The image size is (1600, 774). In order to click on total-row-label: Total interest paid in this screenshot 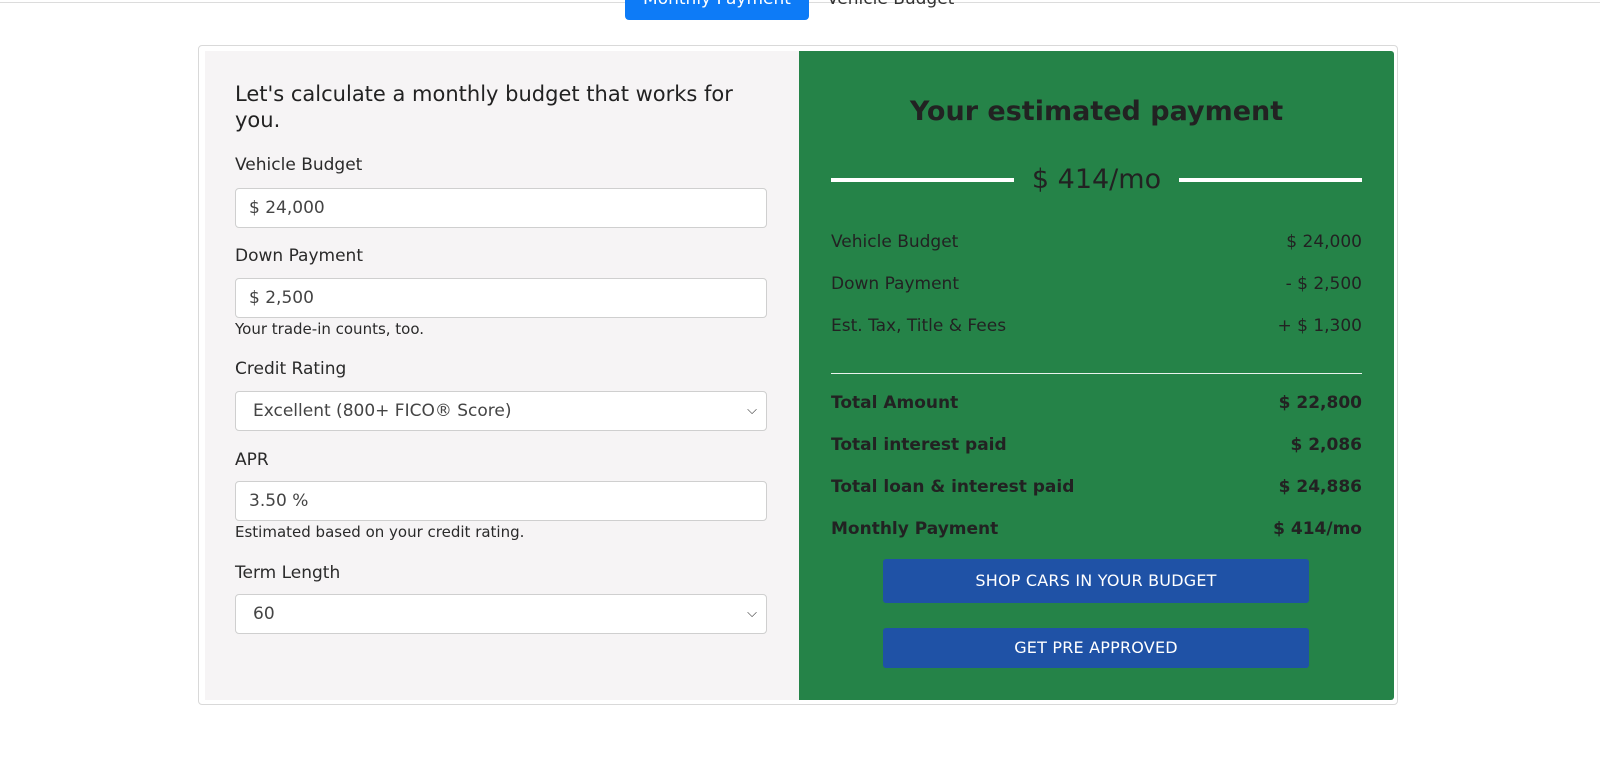, I will do `click(919, 445)`.